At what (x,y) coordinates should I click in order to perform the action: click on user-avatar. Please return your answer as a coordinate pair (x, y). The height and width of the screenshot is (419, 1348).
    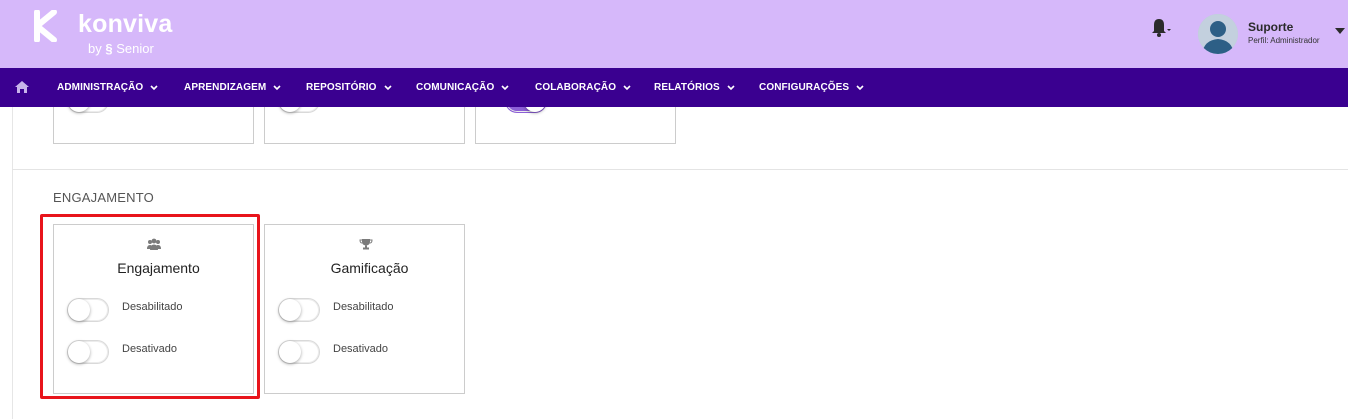
    Looking at the image, I should click on (1218, 34).